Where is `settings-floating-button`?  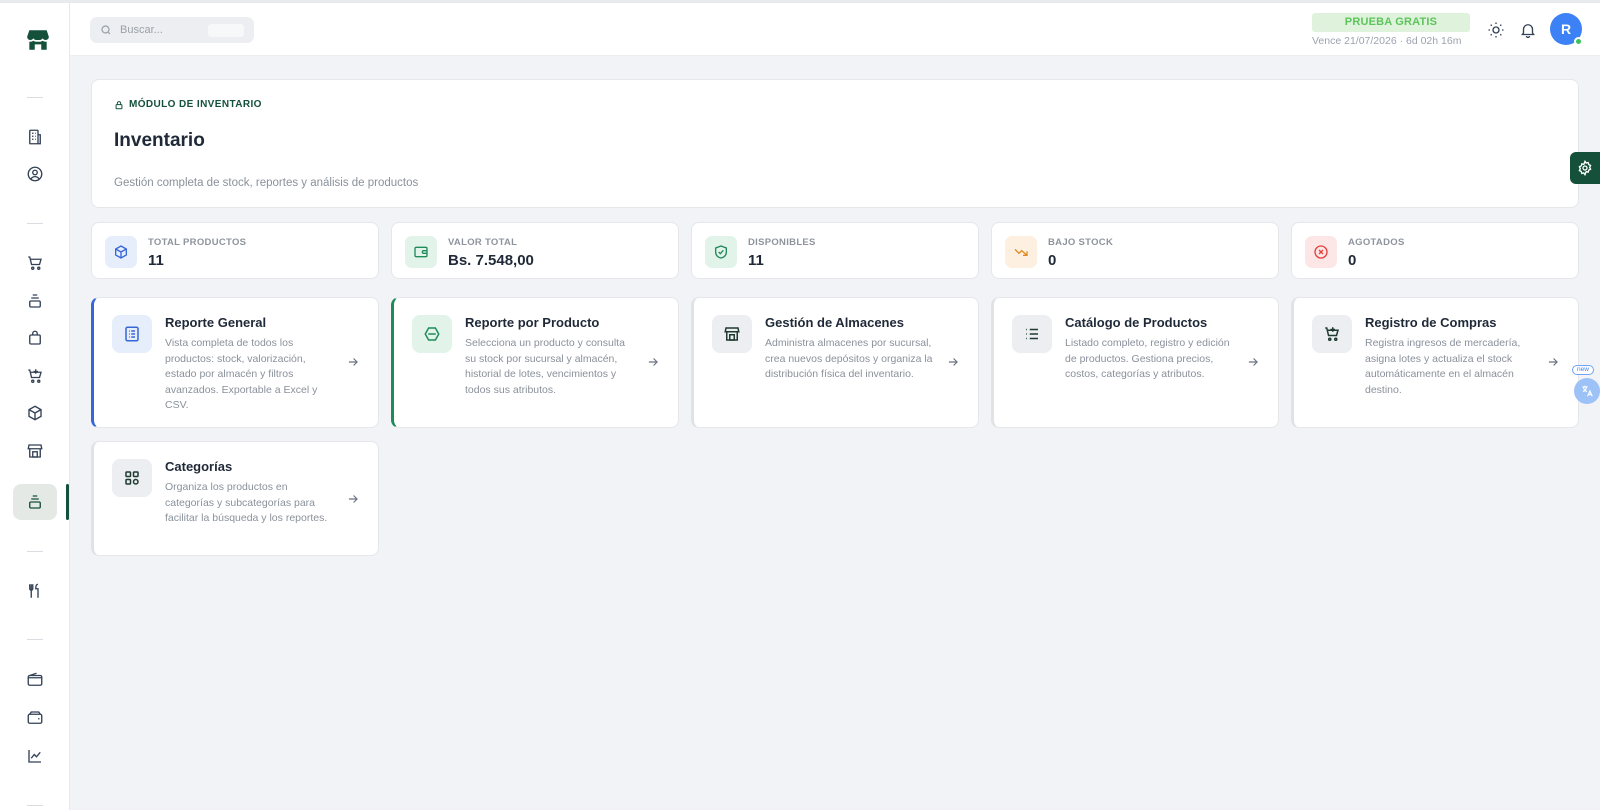
settings-floating-button is located at coordinates (1585, 168).